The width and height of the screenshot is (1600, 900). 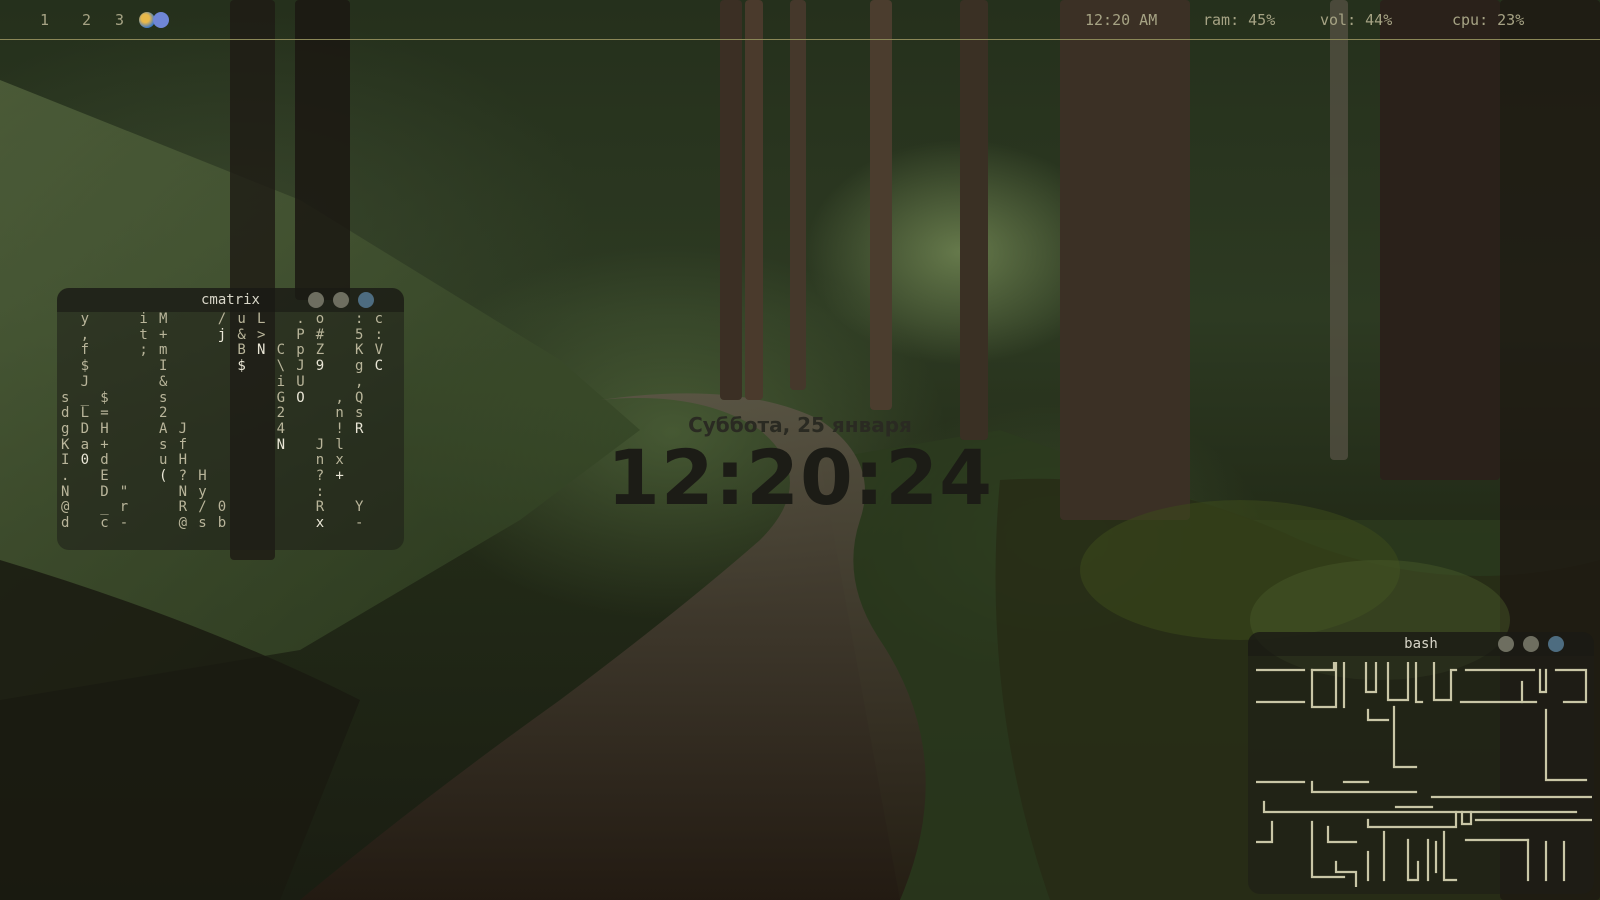 I want to click on matrix-char: D, so click(x=85, y=428).